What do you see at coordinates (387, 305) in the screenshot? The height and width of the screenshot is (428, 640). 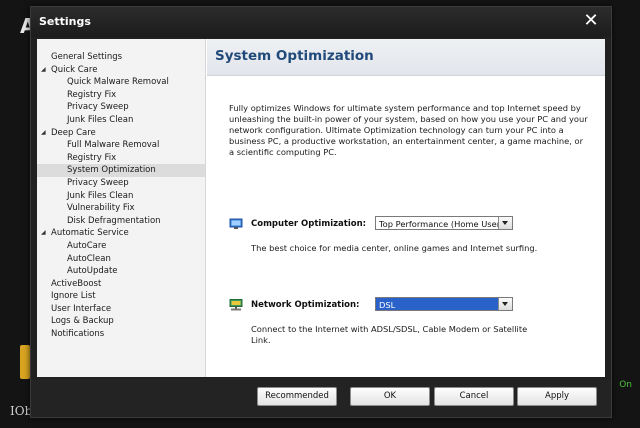 I see `network-optimization-value: DSL` at bounding box center [387, 305].